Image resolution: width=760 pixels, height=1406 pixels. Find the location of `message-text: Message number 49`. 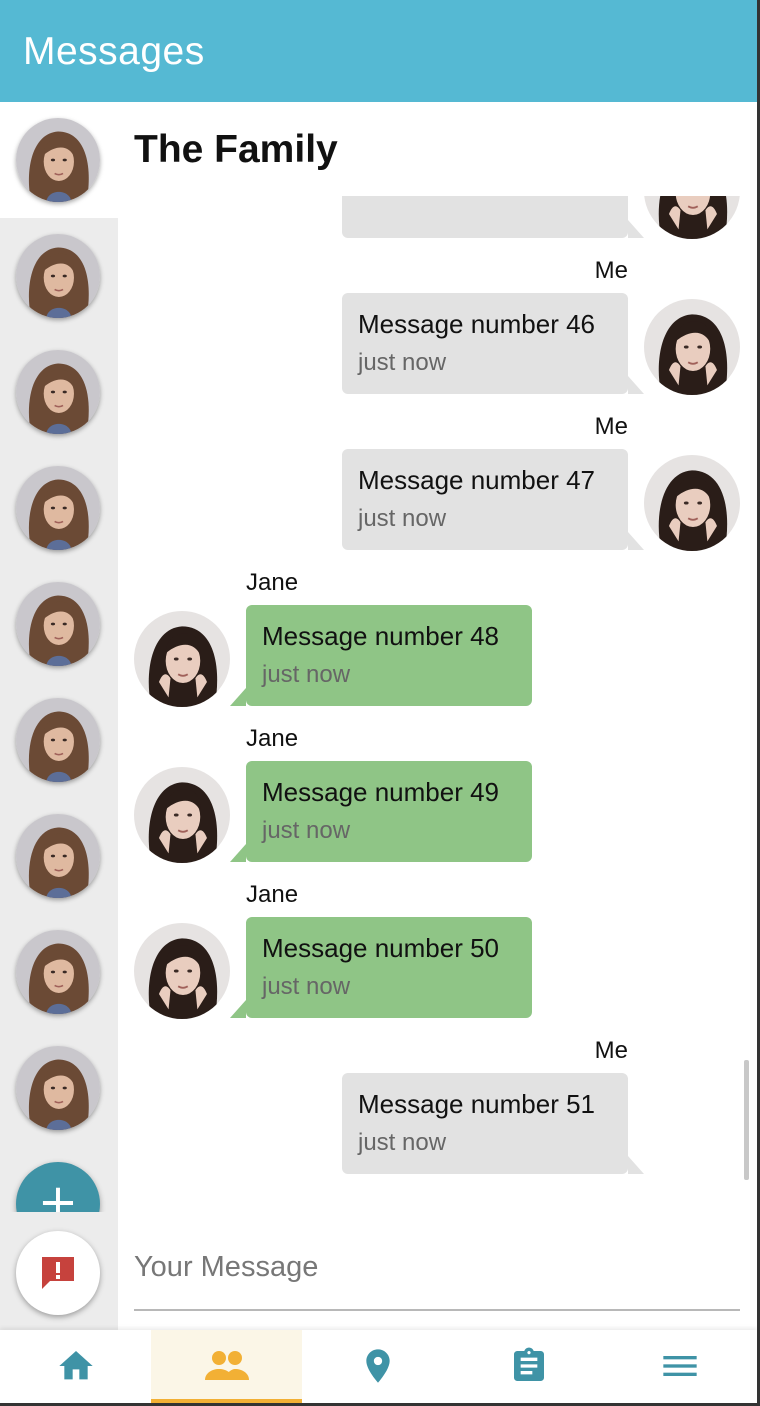

message-text: Message number 49 is located at coordinates (381, 792).